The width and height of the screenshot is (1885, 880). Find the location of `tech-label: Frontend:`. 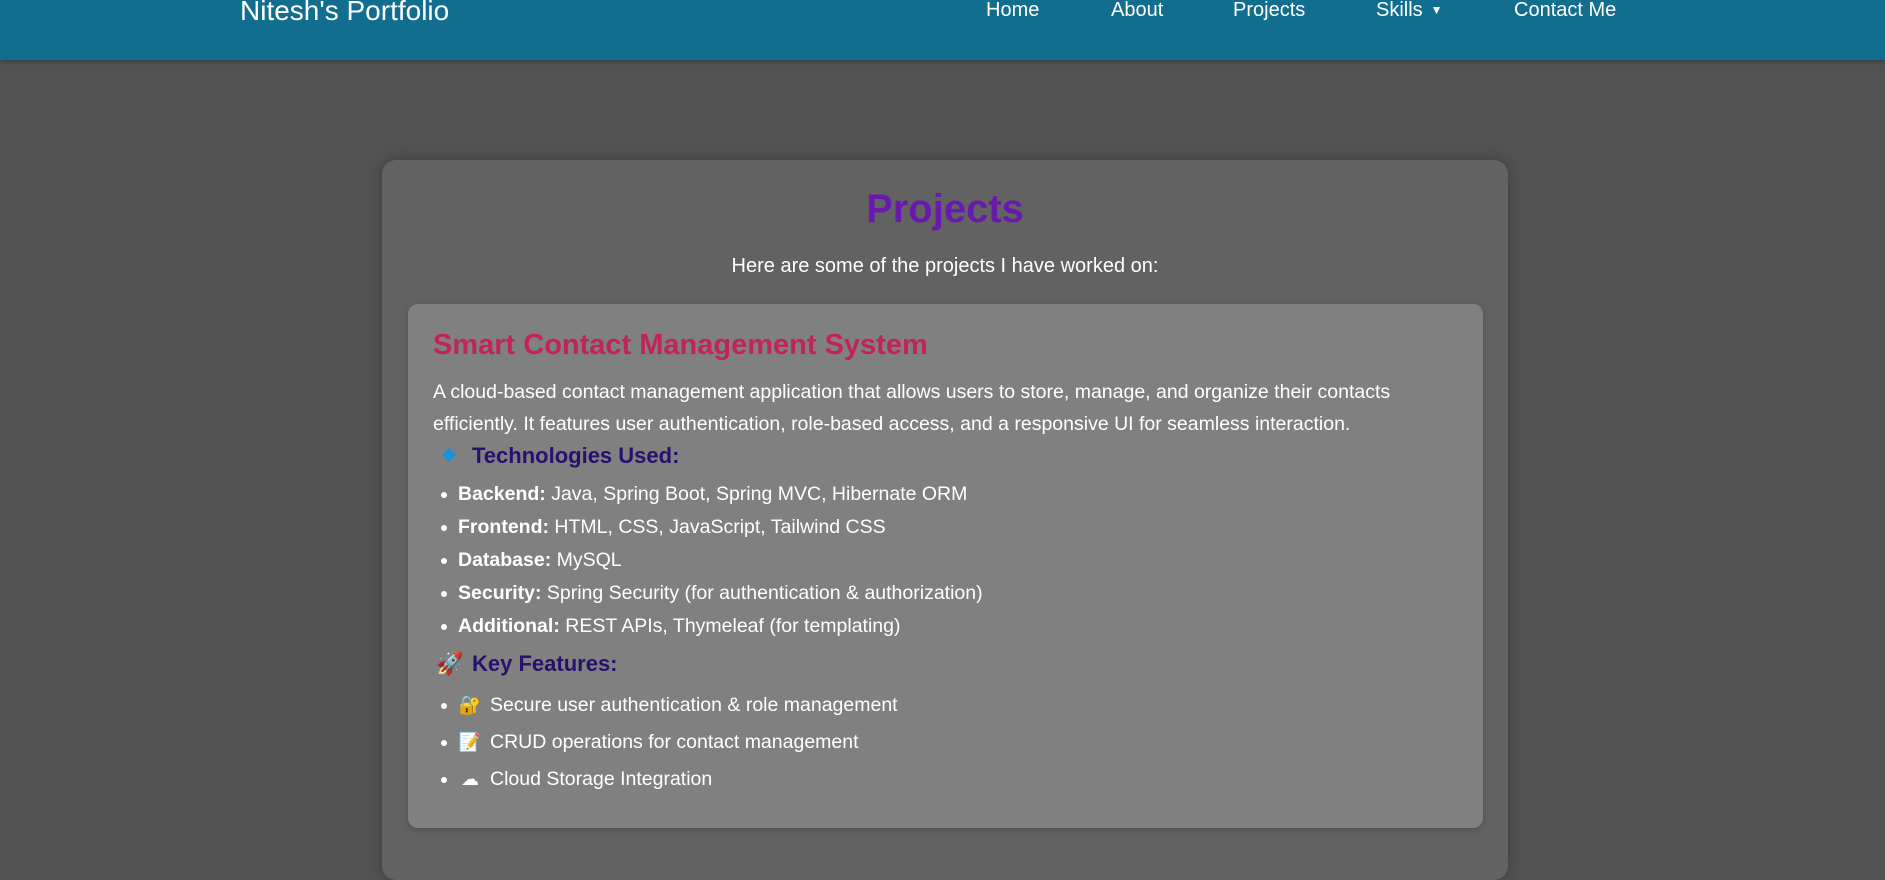

tech-label: Frontend: is located at coordinates (503, 527).